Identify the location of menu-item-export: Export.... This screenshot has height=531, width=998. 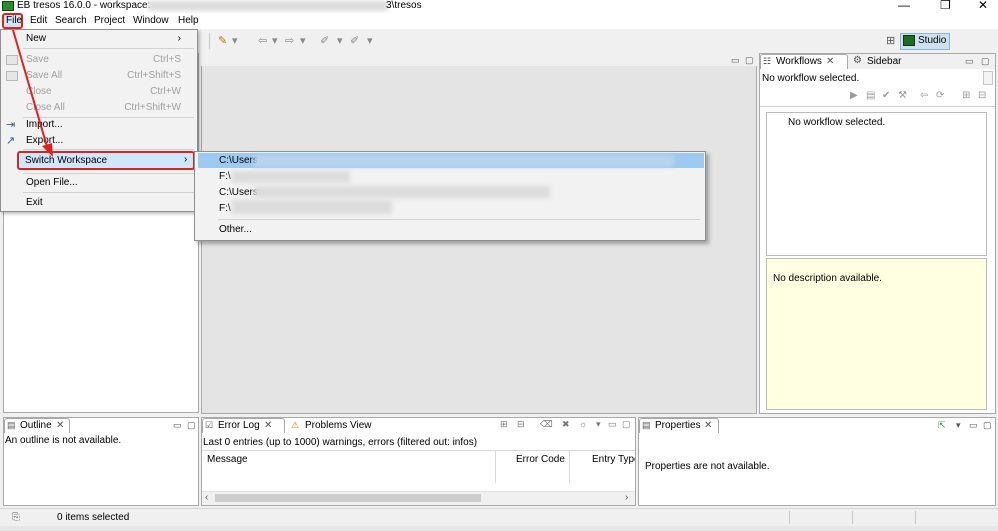
(44, 141).